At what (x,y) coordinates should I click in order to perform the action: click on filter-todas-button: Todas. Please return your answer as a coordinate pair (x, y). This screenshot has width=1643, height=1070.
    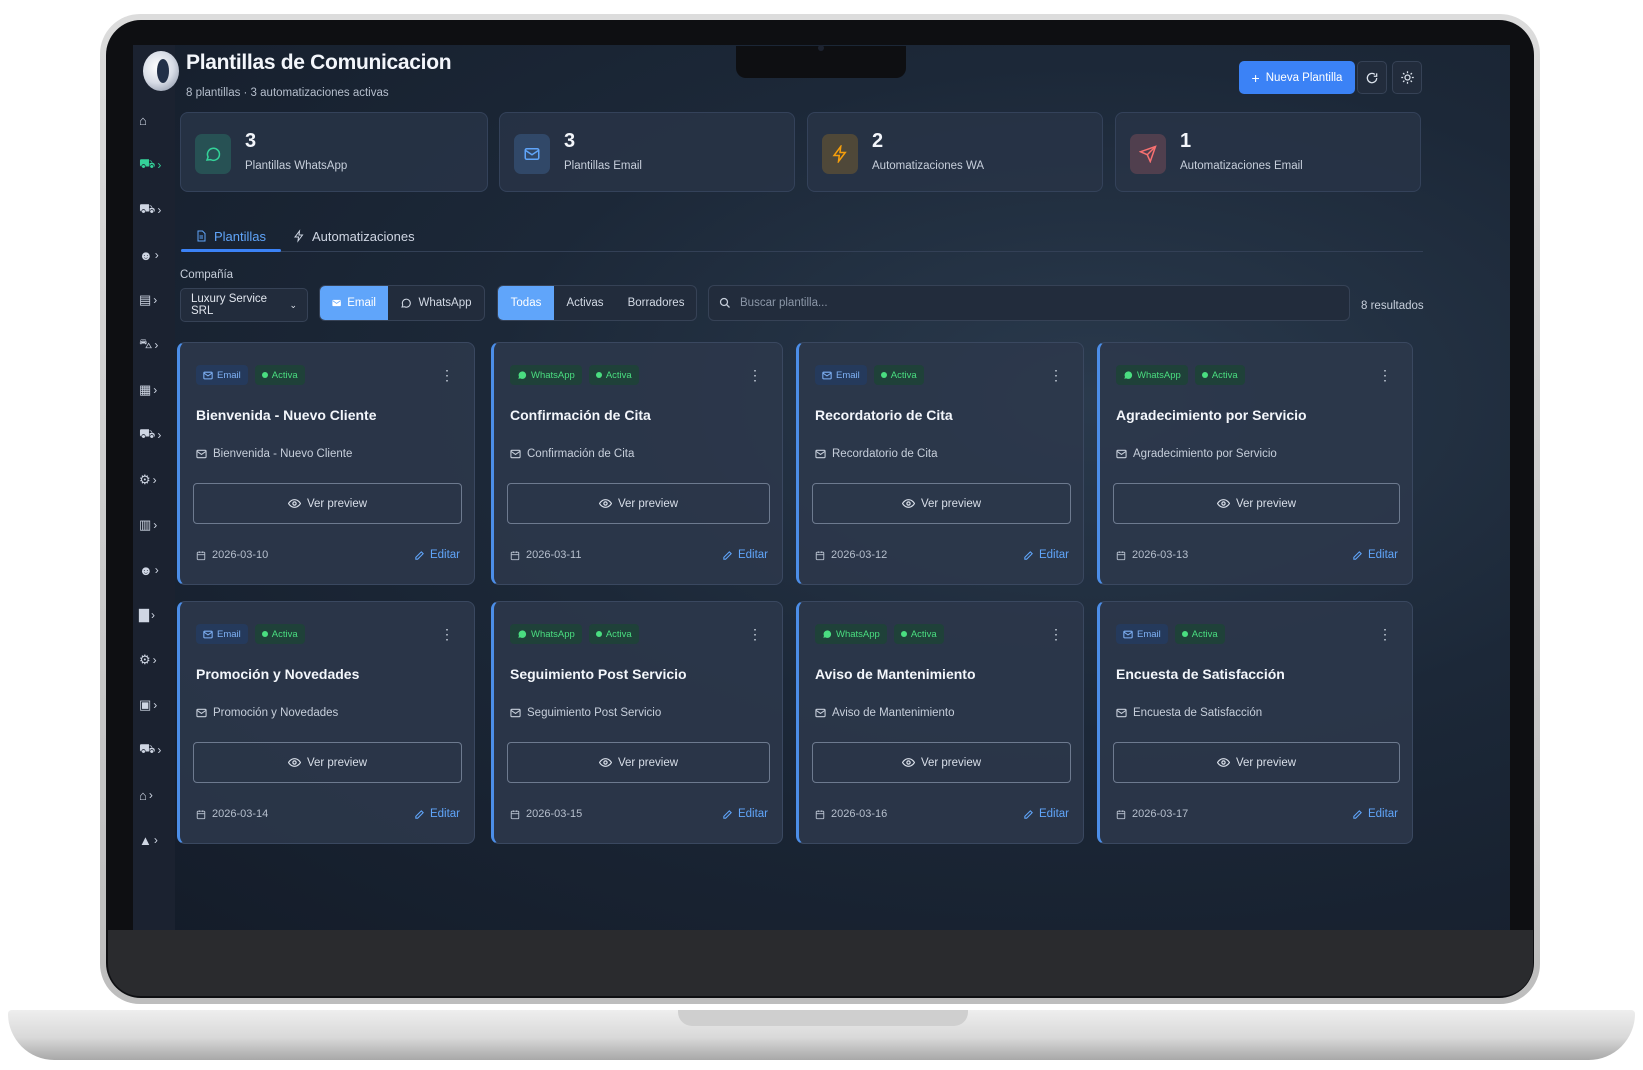
    Looking at the image, I should click on (526, 303).